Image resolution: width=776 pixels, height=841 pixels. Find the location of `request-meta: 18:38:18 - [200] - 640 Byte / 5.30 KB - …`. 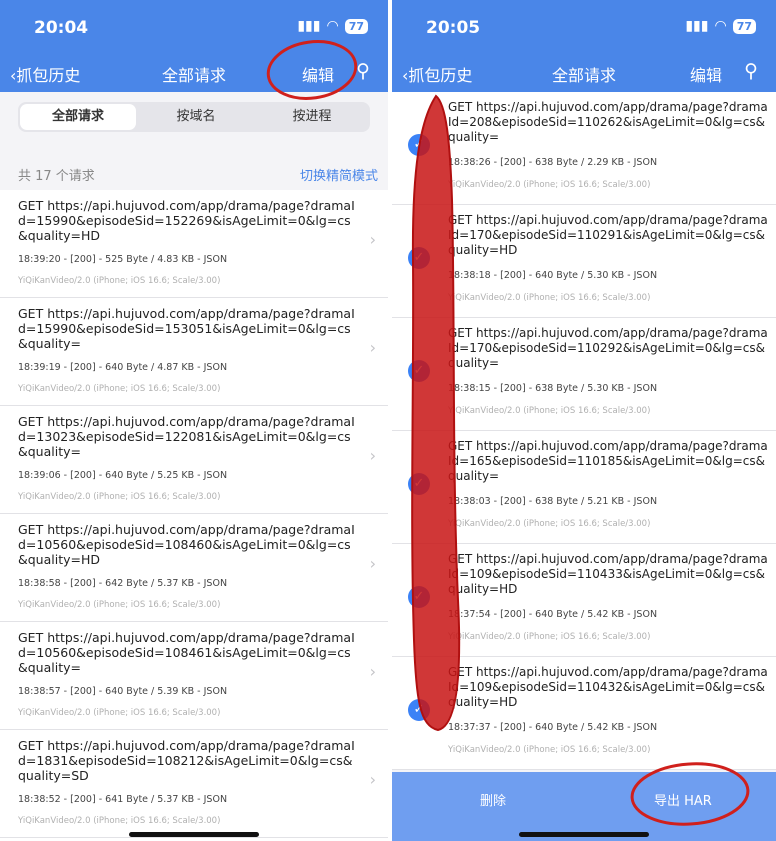

request-meta: 18:38:18 - [200] - 640 Byte / 5.30 KB - … is located at coordinates (553, 275).